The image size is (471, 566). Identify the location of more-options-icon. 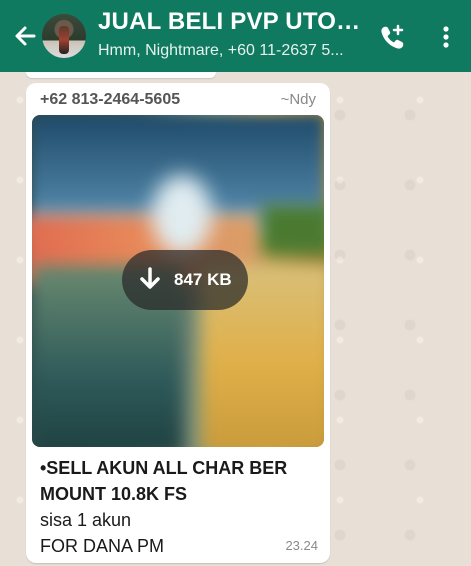
(446, 37).